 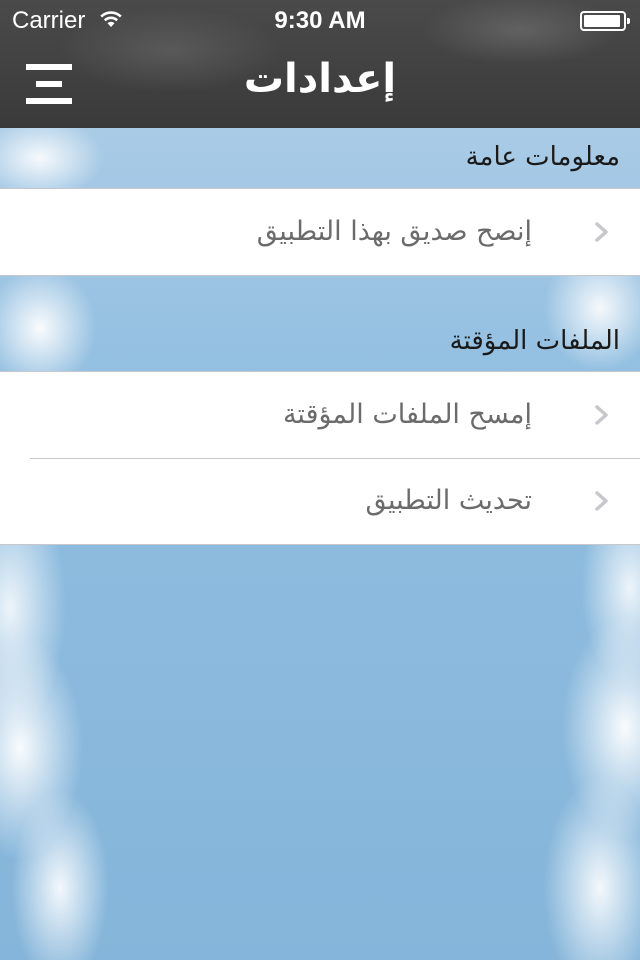 What do you see at coordinates (448, 500) in the screenshot?
I see `update-app-label: تحديث التطبيق` at bounding box center [448, 500].